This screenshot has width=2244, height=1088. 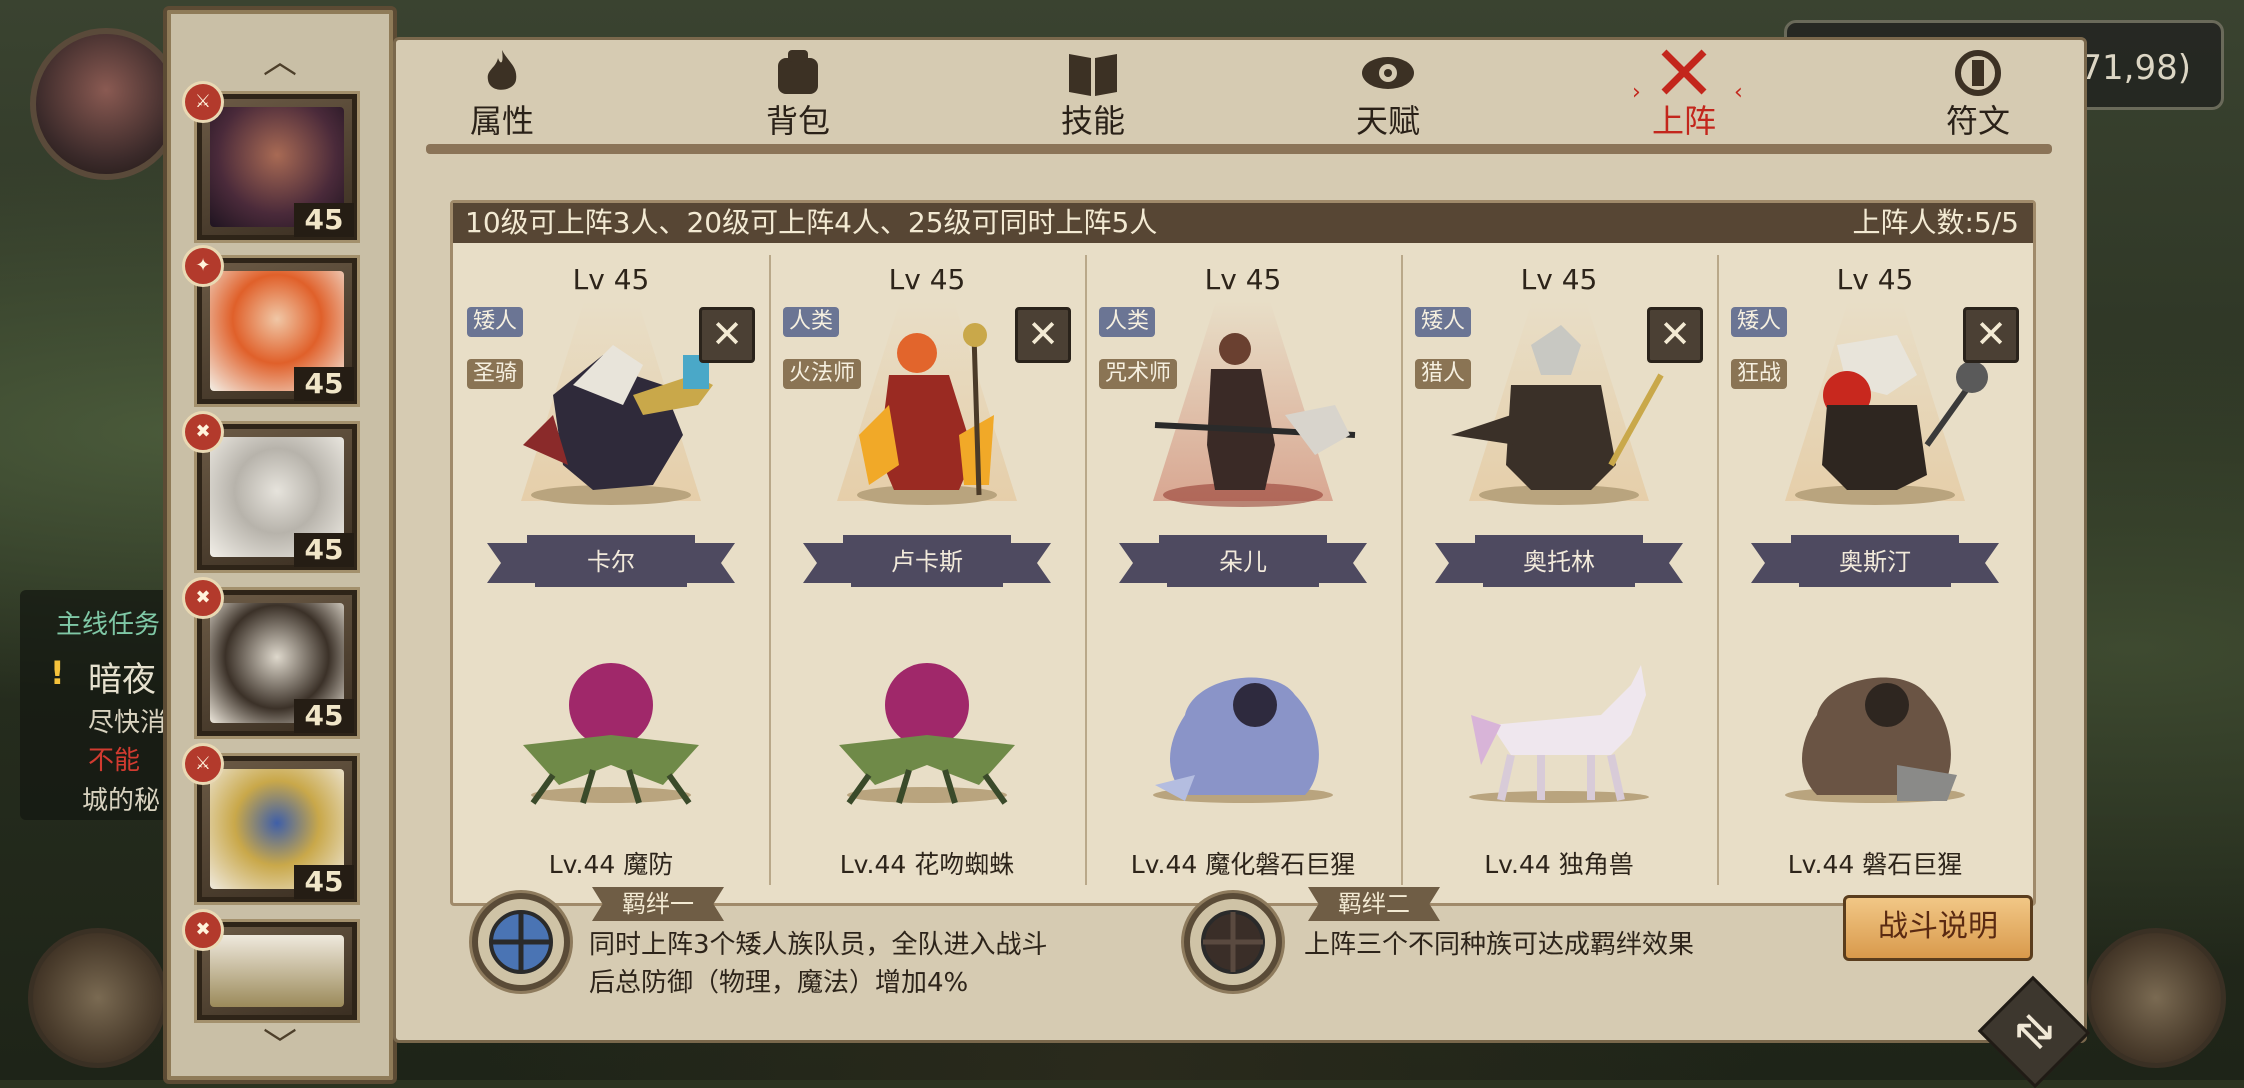 I want to click on quest-alert-icon: !, so click(x=57, y=673).